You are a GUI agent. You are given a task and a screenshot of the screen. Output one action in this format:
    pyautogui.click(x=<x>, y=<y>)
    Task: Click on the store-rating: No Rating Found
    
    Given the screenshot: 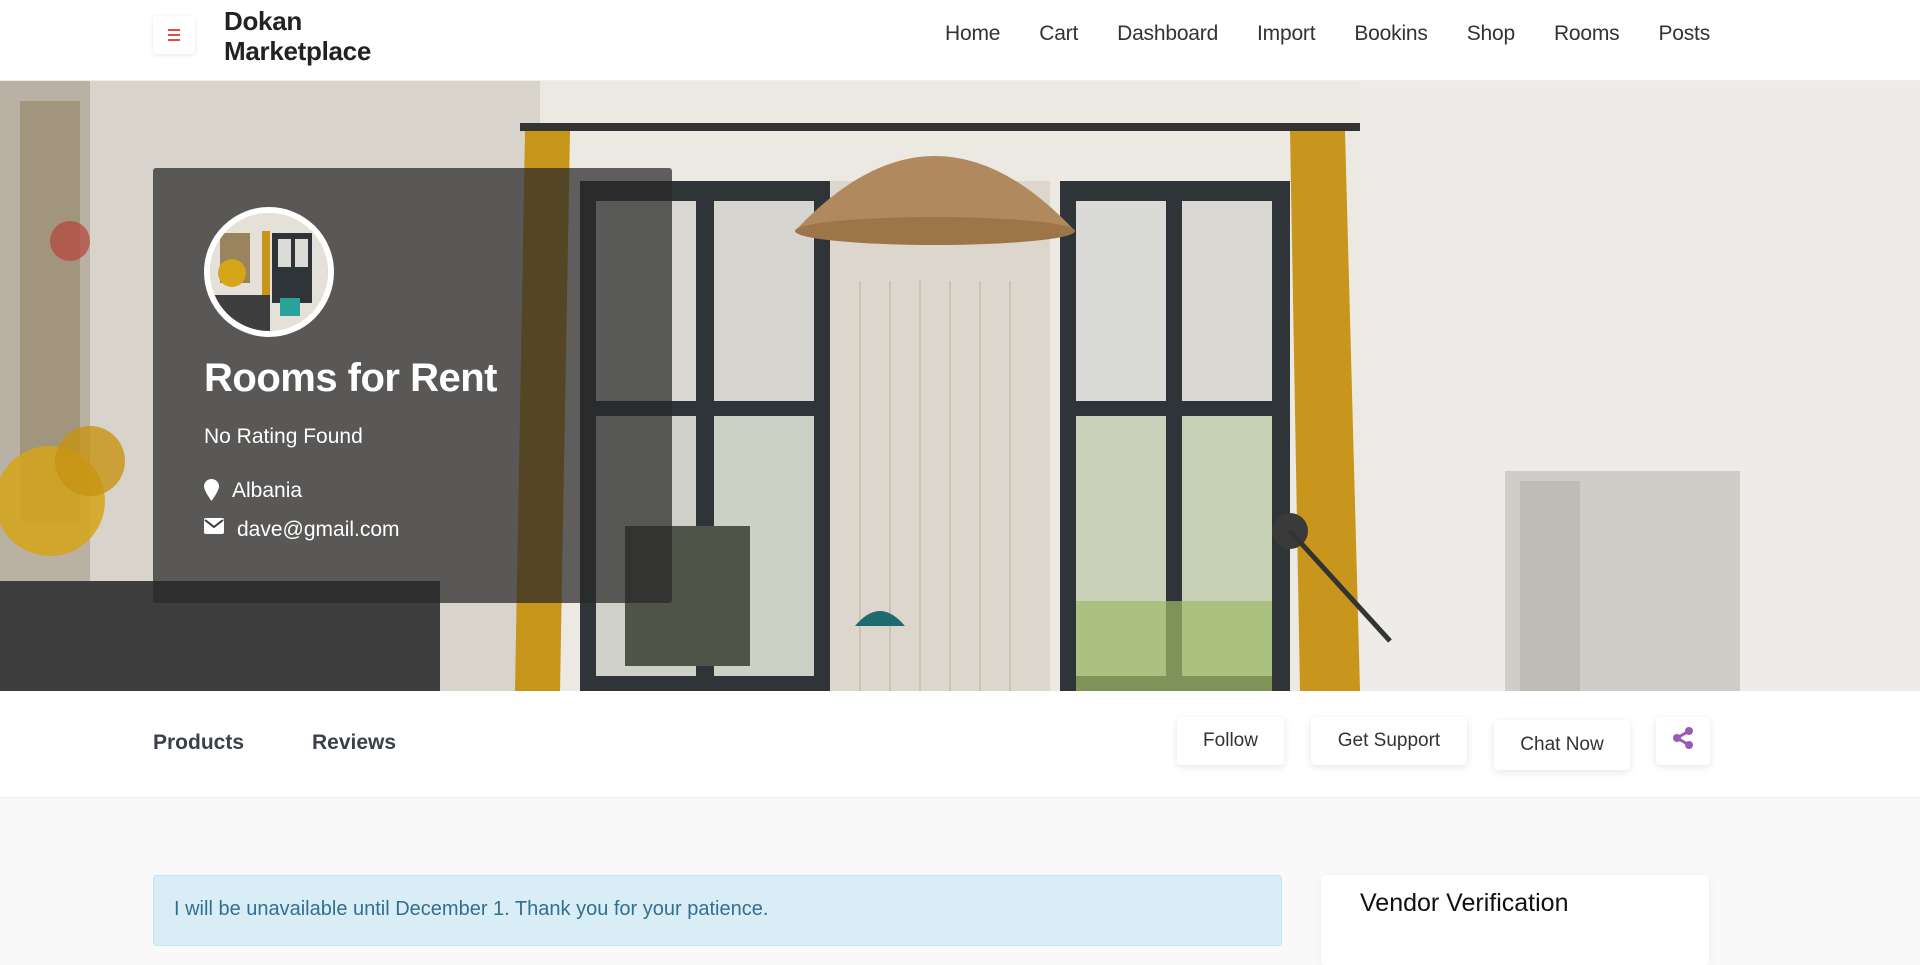 What is the action you would take?
    pyautogui.click(x=283, y=436)
    